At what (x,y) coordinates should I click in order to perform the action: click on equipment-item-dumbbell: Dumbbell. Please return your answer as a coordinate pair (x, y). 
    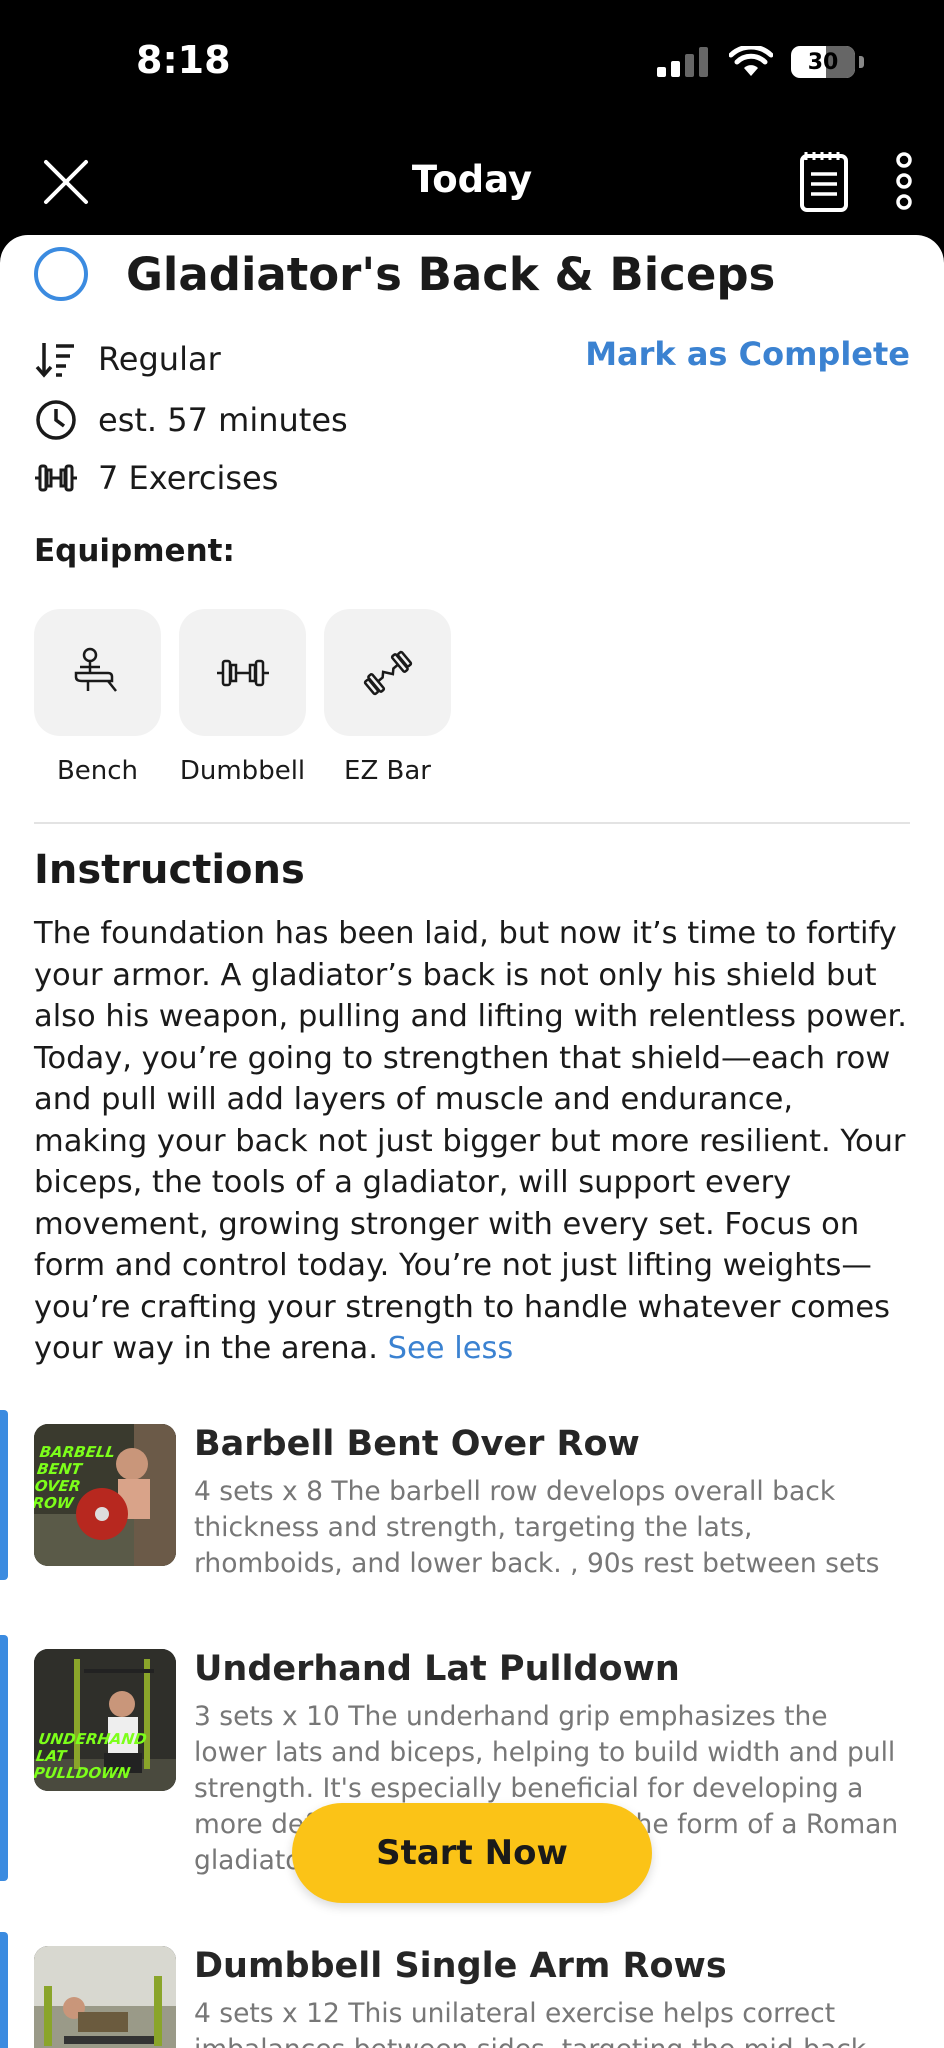
    Looking at the image, I should click on (242, 697).